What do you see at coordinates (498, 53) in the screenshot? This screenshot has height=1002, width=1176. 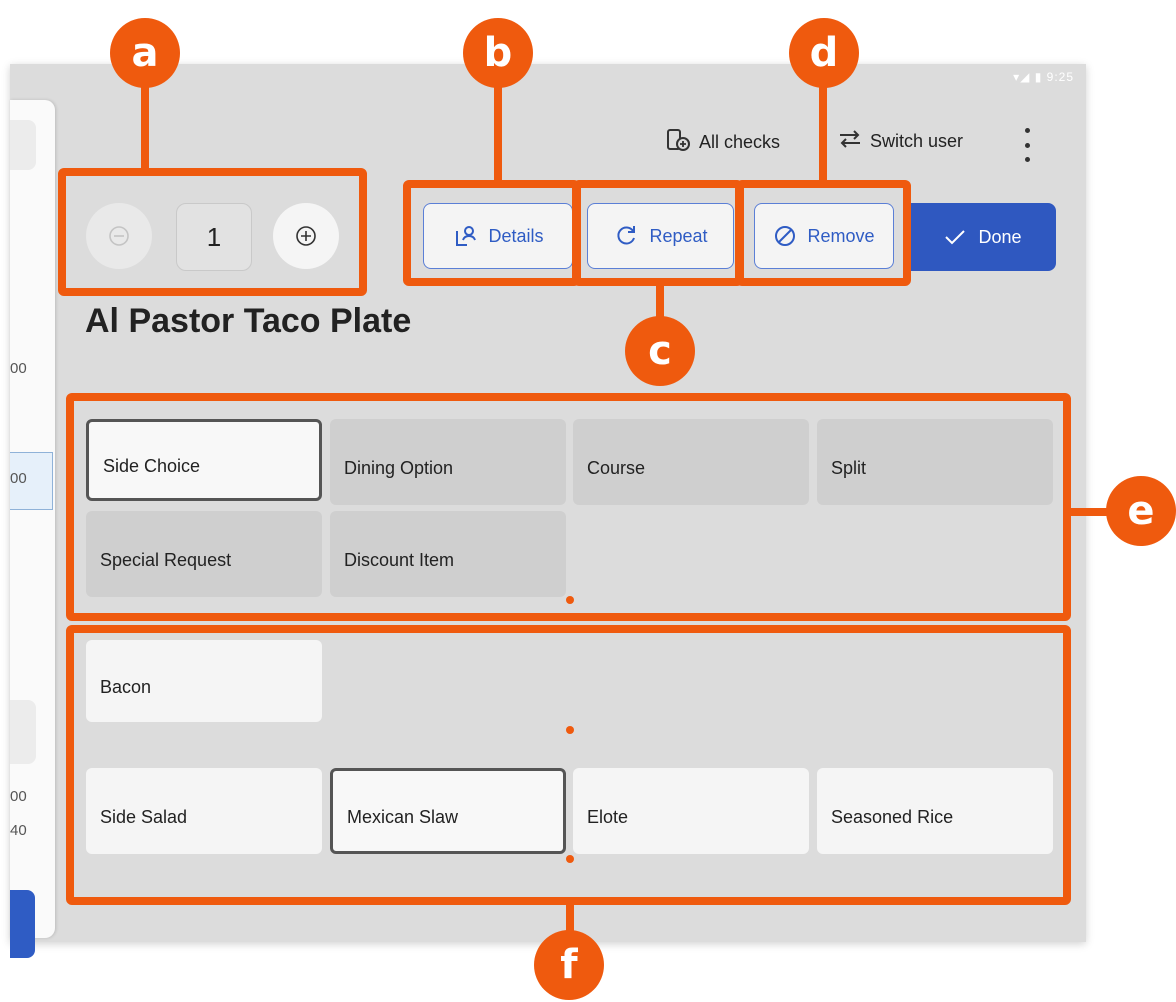 I see `annotation-label-b: b` at bounding box center [498, 53].